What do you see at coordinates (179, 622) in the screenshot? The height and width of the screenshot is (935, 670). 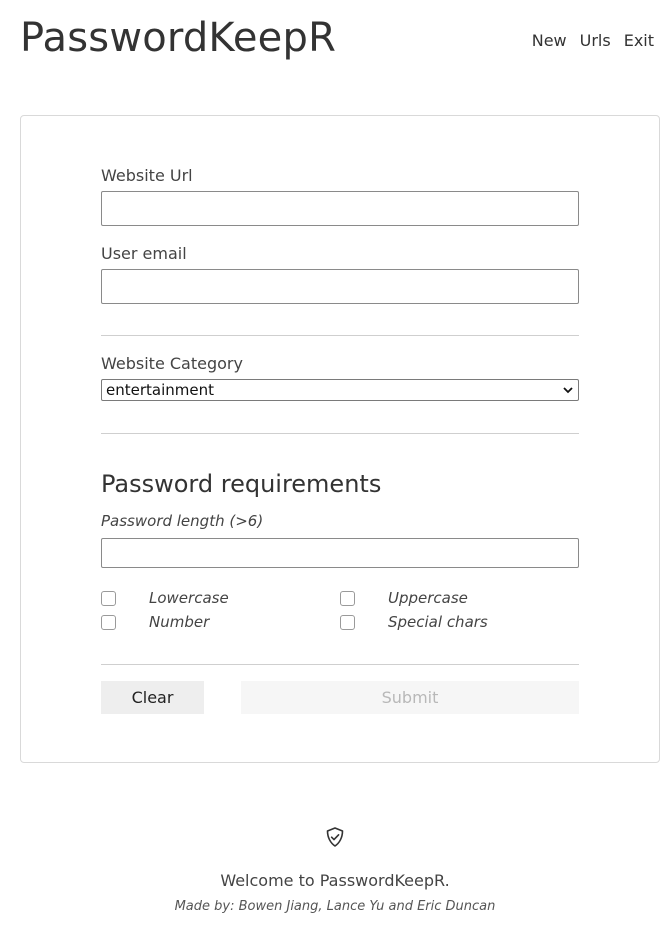 I see `number-label: Number` at bounding box center [179, 622].